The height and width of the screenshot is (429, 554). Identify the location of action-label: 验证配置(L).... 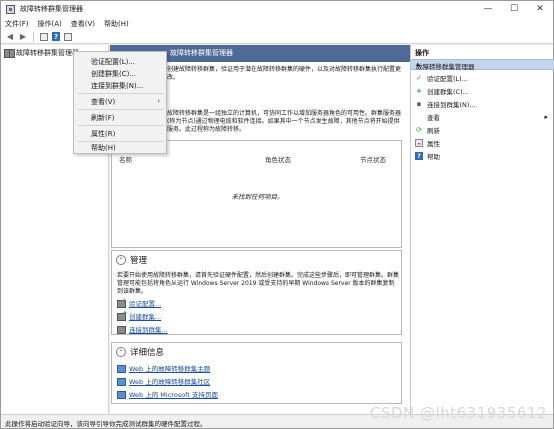
(447, 79).